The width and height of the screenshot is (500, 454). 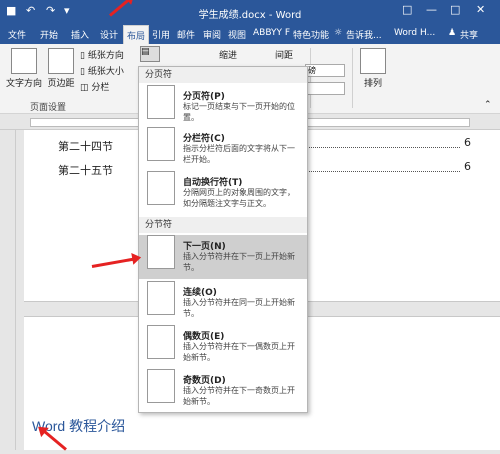 I want to click on text-wrapping-break-item: 自动换行符(T) 分隔网页上的对象周围的文字，如分隔题注文字与正文。, so click(x=223, y=193).